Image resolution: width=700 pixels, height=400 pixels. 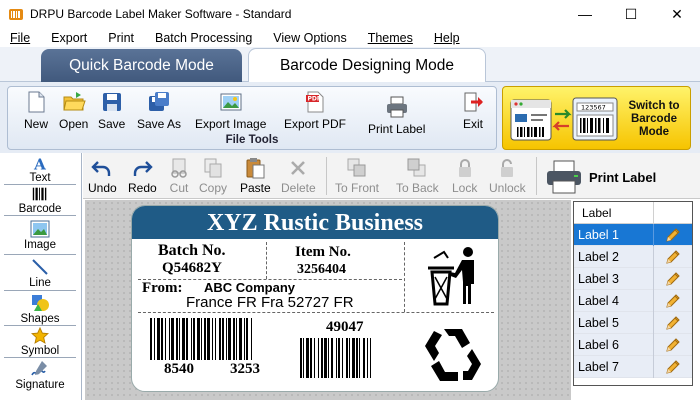 What do you see at coordinates (74, 124) in the screenshot?
I see `open-button-label: Open` at bounding box center [74, 124].